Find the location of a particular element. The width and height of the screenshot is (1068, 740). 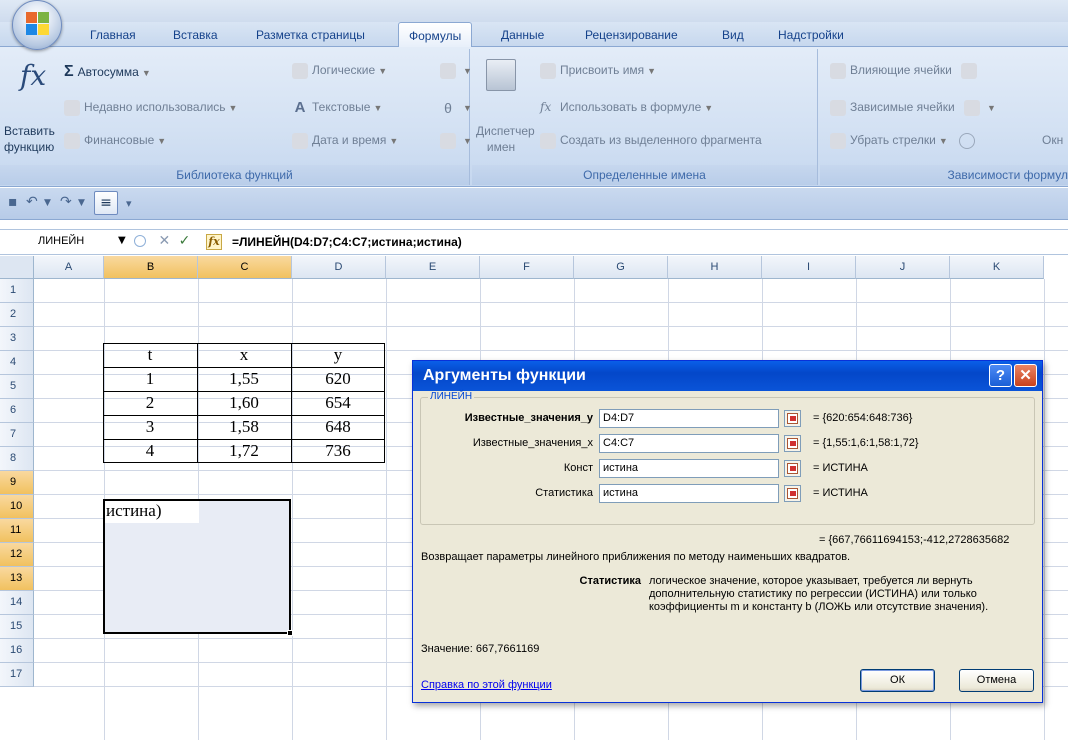

column-header-f: F is located at coordinates (527, 267).